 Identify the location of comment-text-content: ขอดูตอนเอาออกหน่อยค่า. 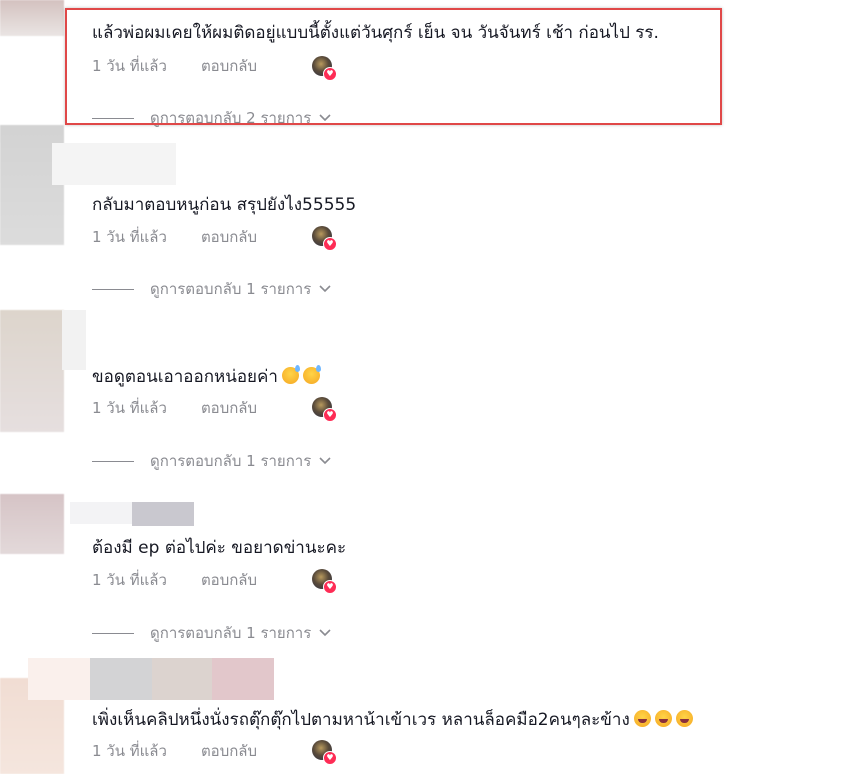
(185, 377).